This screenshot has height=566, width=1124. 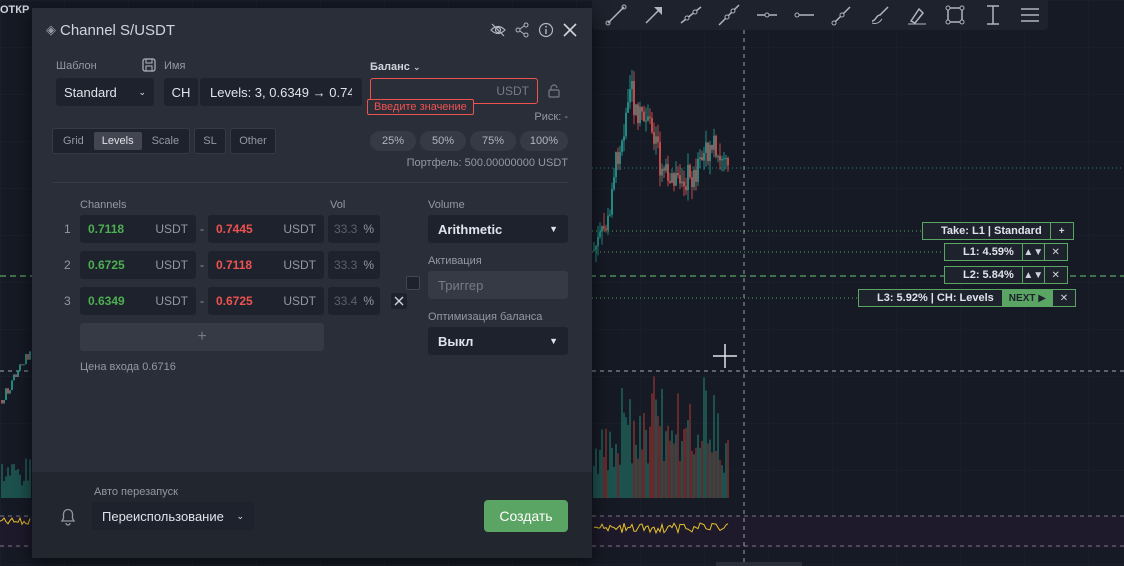 What do you see at coordinates (117, 141) in the screenshot?
I see `tab-levels: Levels` at bounding box center [117, 141].